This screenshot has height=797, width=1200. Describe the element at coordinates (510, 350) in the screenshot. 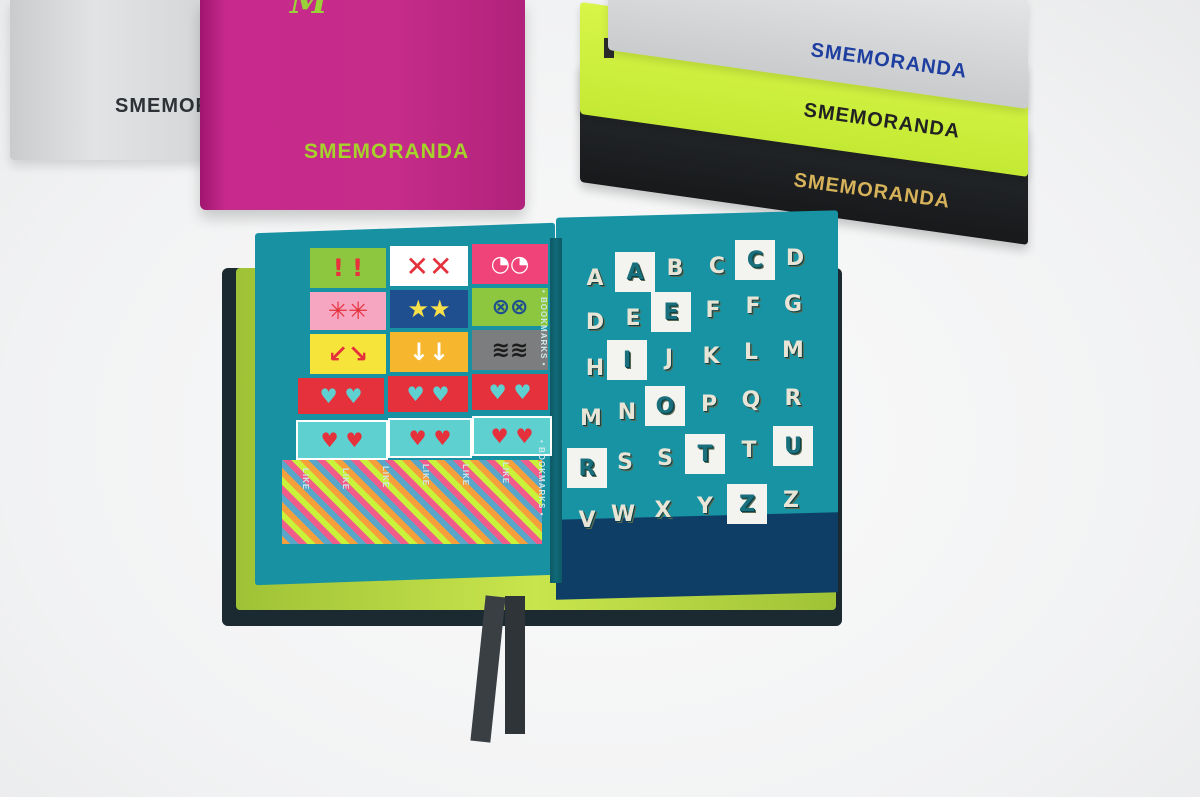

I see `scribble-sticker: ≋≋` at that location.